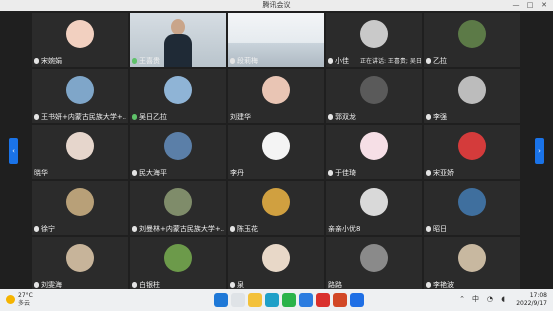  Describe the element at coordinates (51, 285) in the screenshot. I see `participant-name-text: 刘雯海` at that location.